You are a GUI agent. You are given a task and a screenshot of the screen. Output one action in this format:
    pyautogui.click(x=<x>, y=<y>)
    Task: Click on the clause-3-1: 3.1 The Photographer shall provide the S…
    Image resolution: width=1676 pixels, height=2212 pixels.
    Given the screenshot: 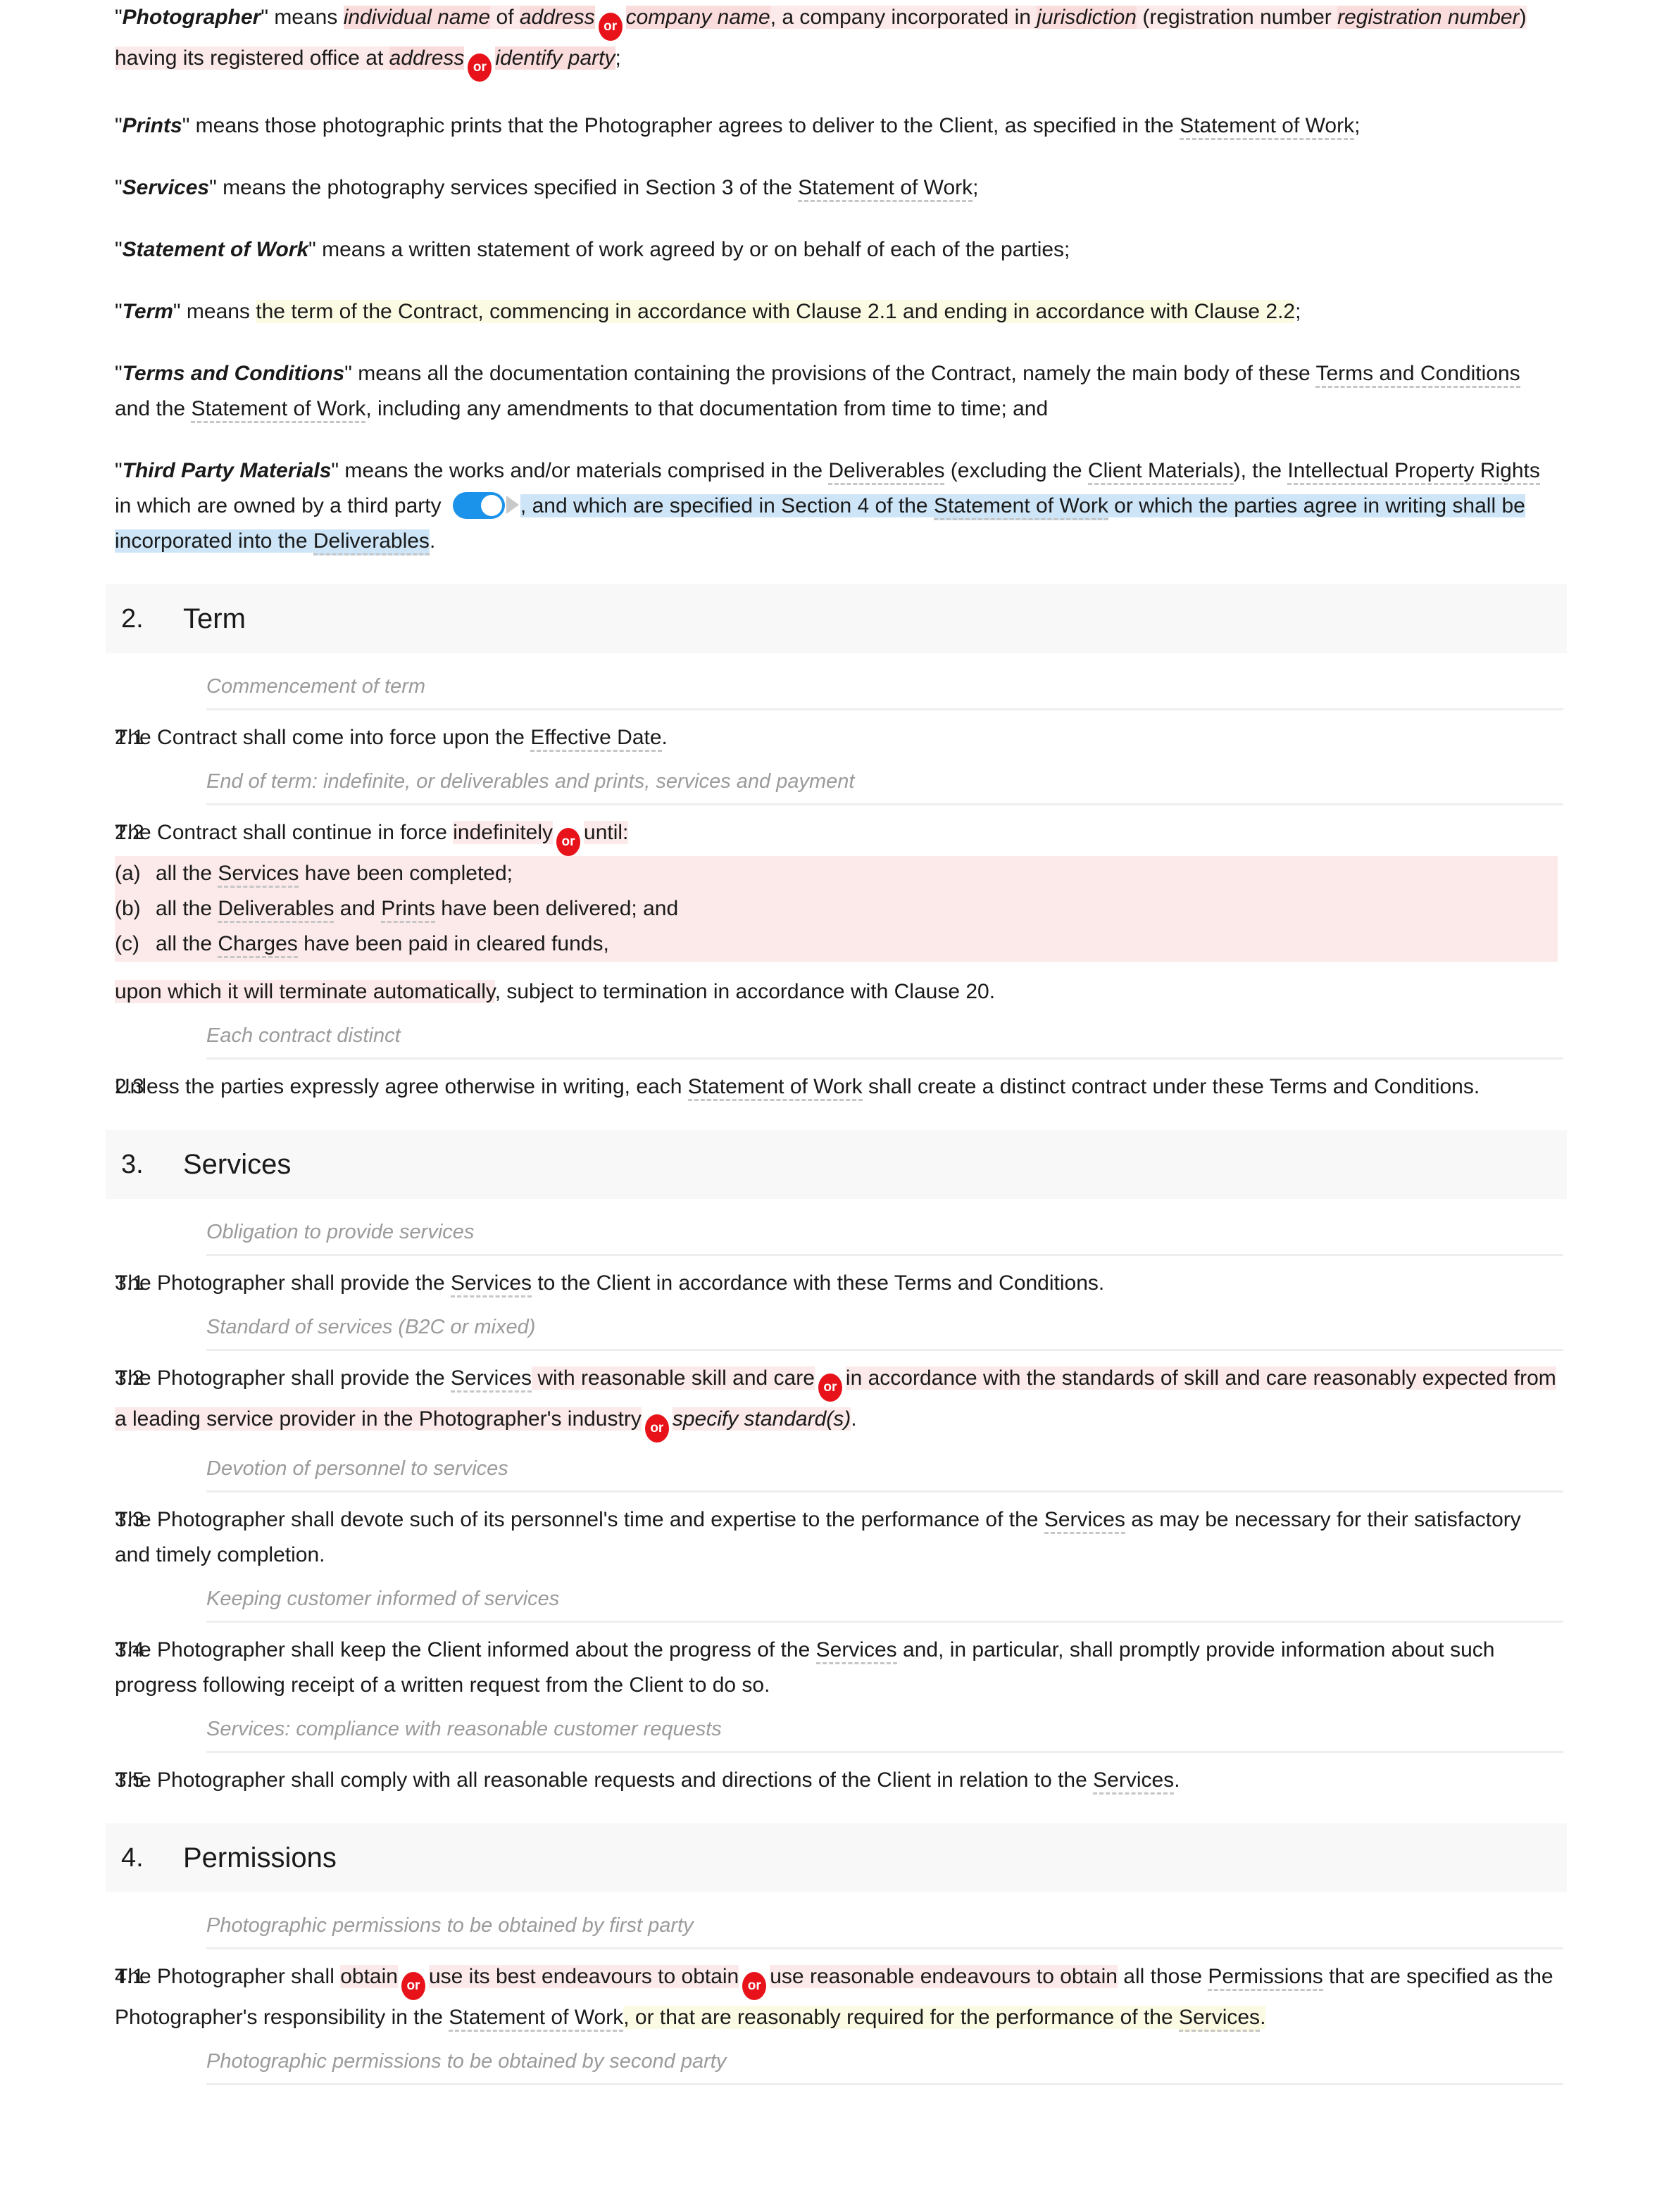 What is the action you would take?
    pyautogui.click(x=838, y=1283)
    